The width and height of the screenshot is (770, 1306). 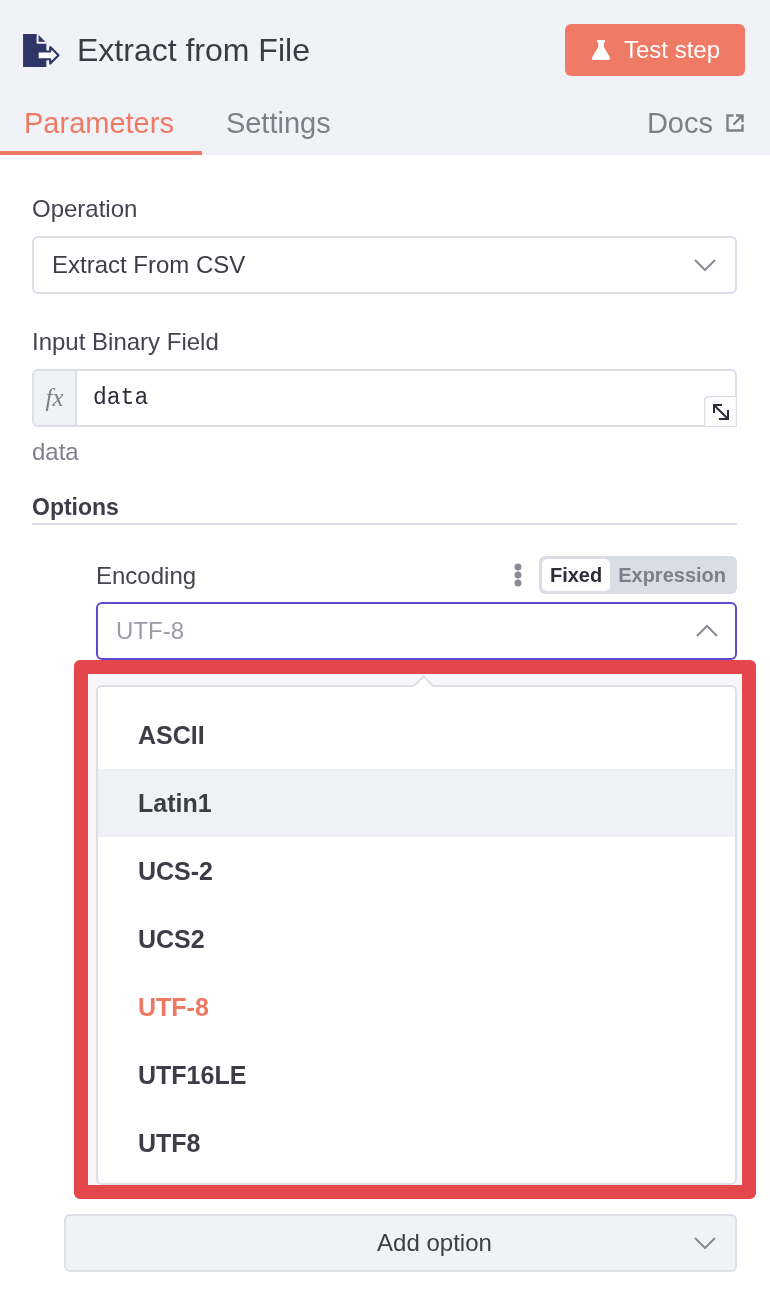 What do you see at coordinates (416, 803) in the screenshot?
I see `dropdown-option: Latin1` at bounding box center [416, 803].